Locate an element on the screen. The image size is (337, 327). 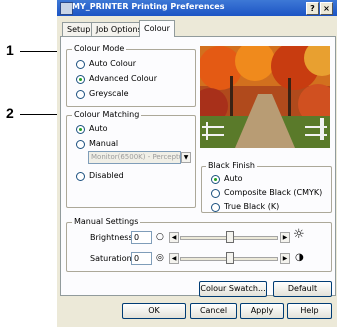
brightness-label: Brightness: is located at coordinates (113, 237).